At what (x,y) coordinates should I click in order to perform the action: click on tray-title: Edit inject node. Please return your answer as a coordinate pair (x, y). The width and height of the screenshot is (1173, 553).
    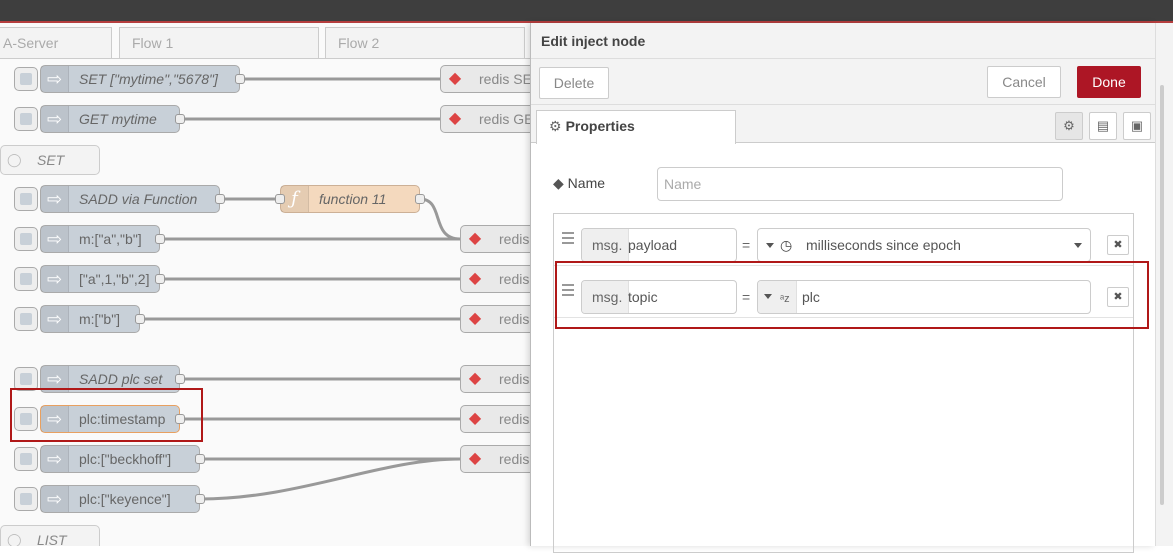
    Looking at the image, I should click on (593, 41).